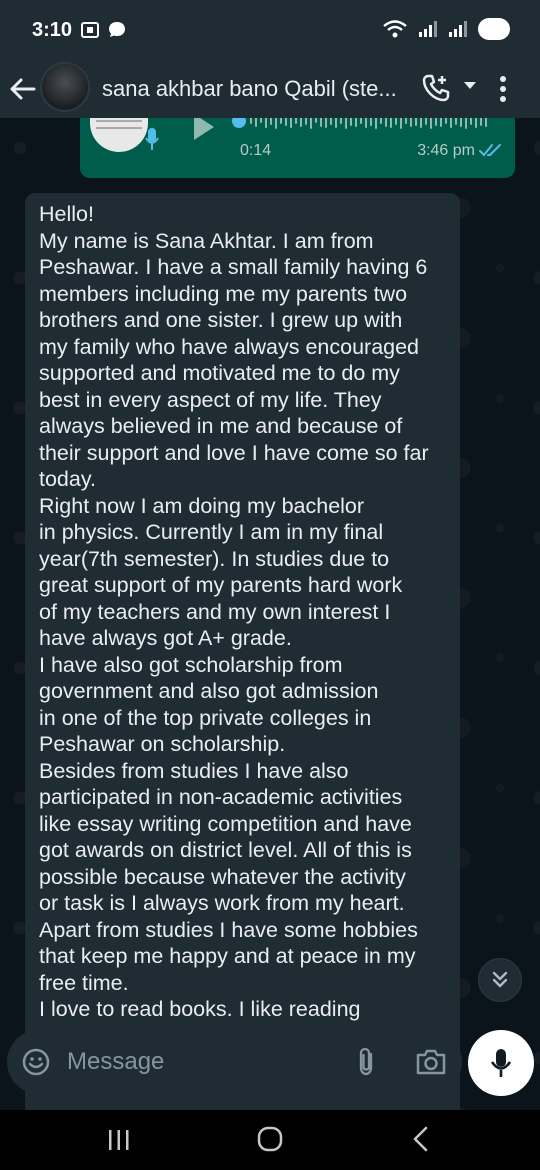 This screenshot has height=1170, width=540. I want to click on recent-apps-icon, so click(119, 1140).